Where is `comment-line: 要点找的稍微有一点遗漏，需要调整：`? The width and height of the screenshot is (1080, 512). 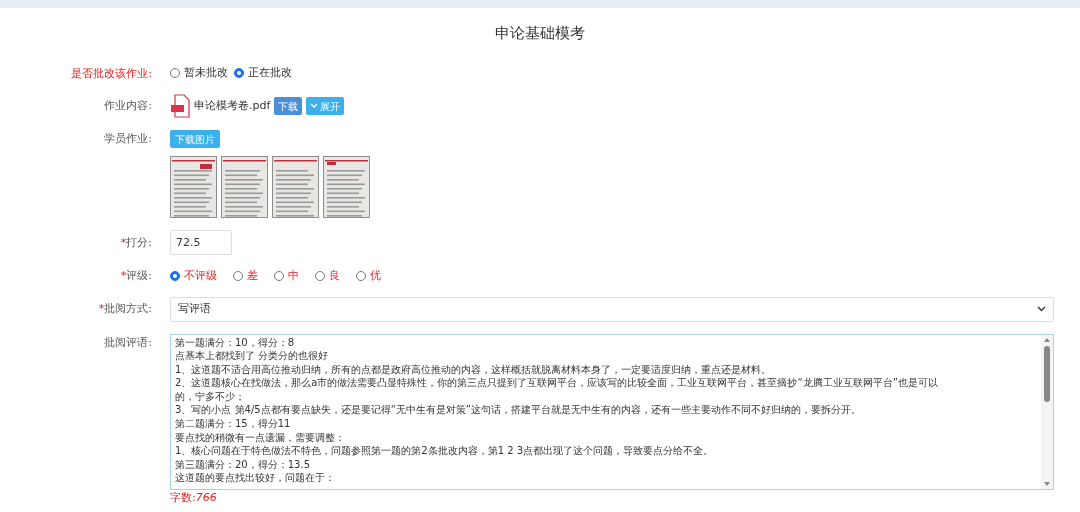 comment-line: 要点找的稍微有一点遗漏，需要调整： is located at coordinates (260, 437).